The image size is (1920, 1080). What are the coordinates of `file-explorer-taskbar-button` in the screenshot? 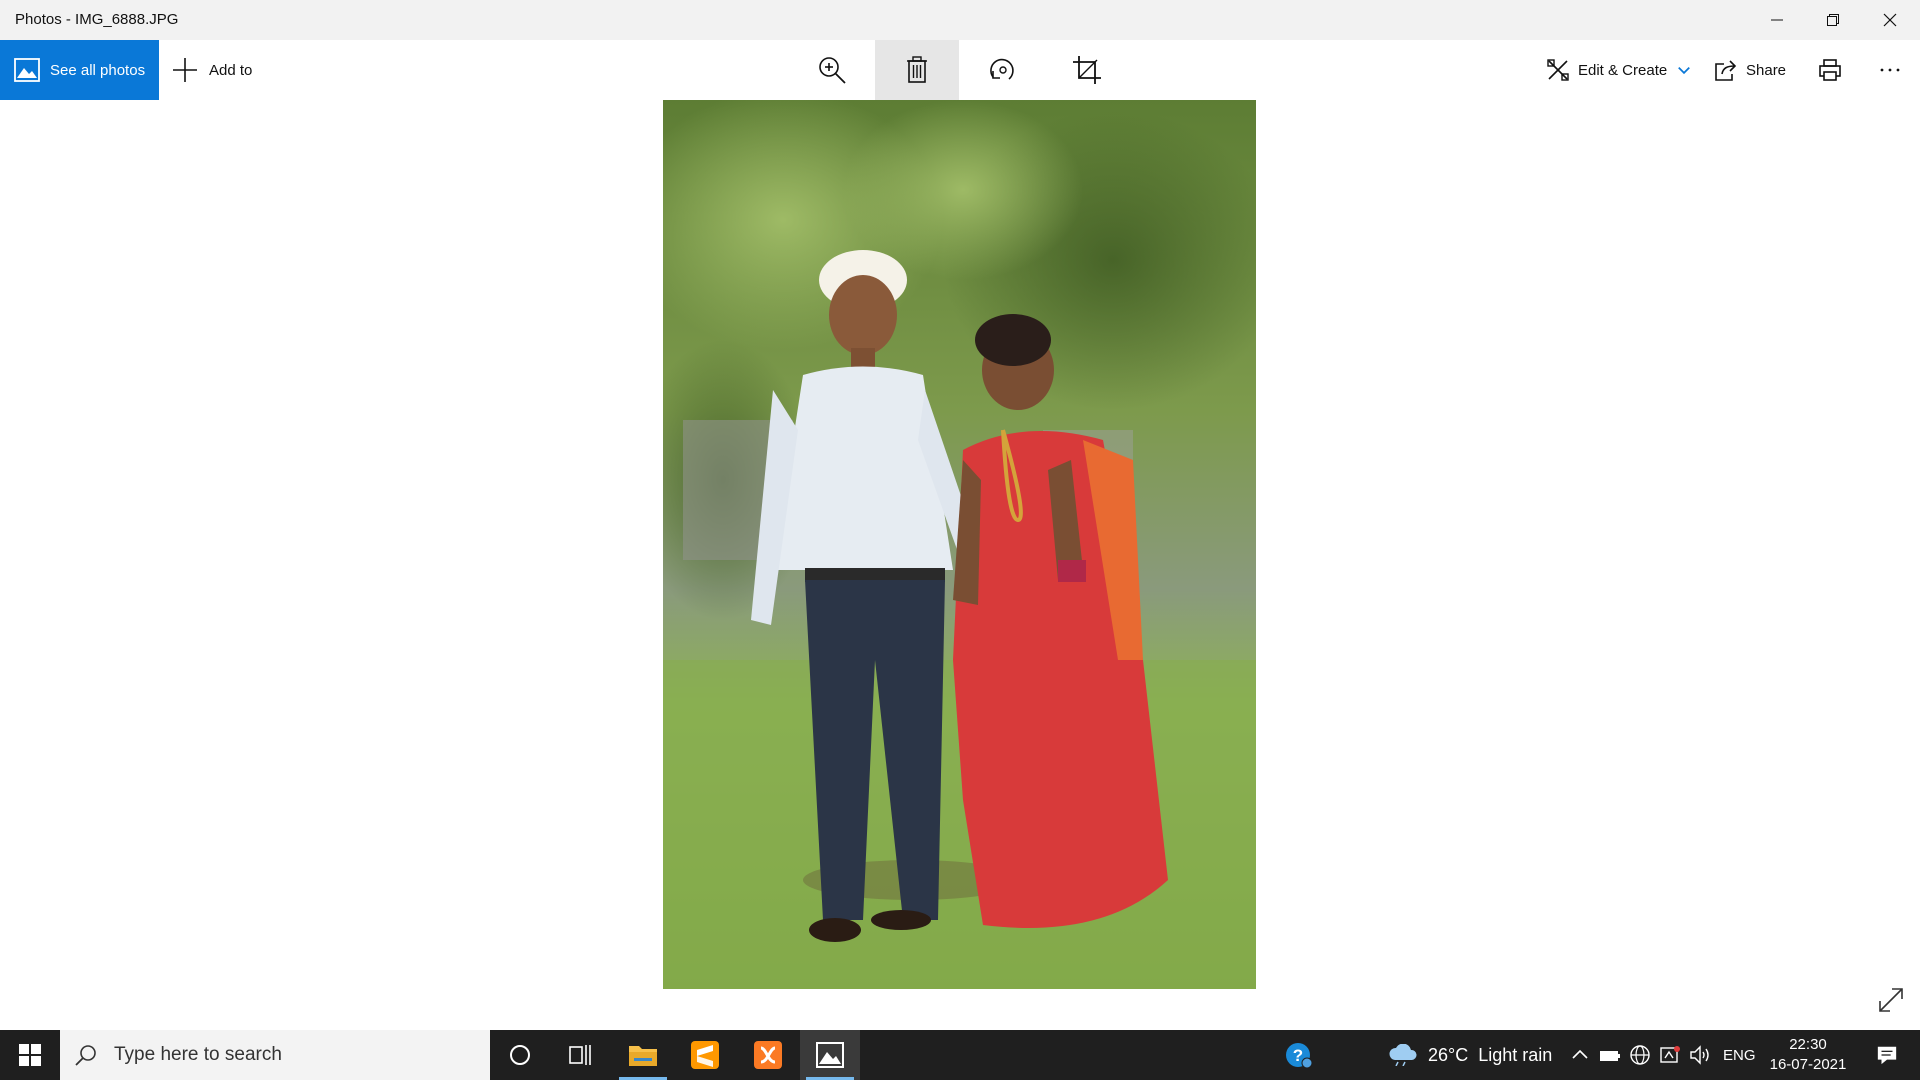 It's located at (643, 1055).